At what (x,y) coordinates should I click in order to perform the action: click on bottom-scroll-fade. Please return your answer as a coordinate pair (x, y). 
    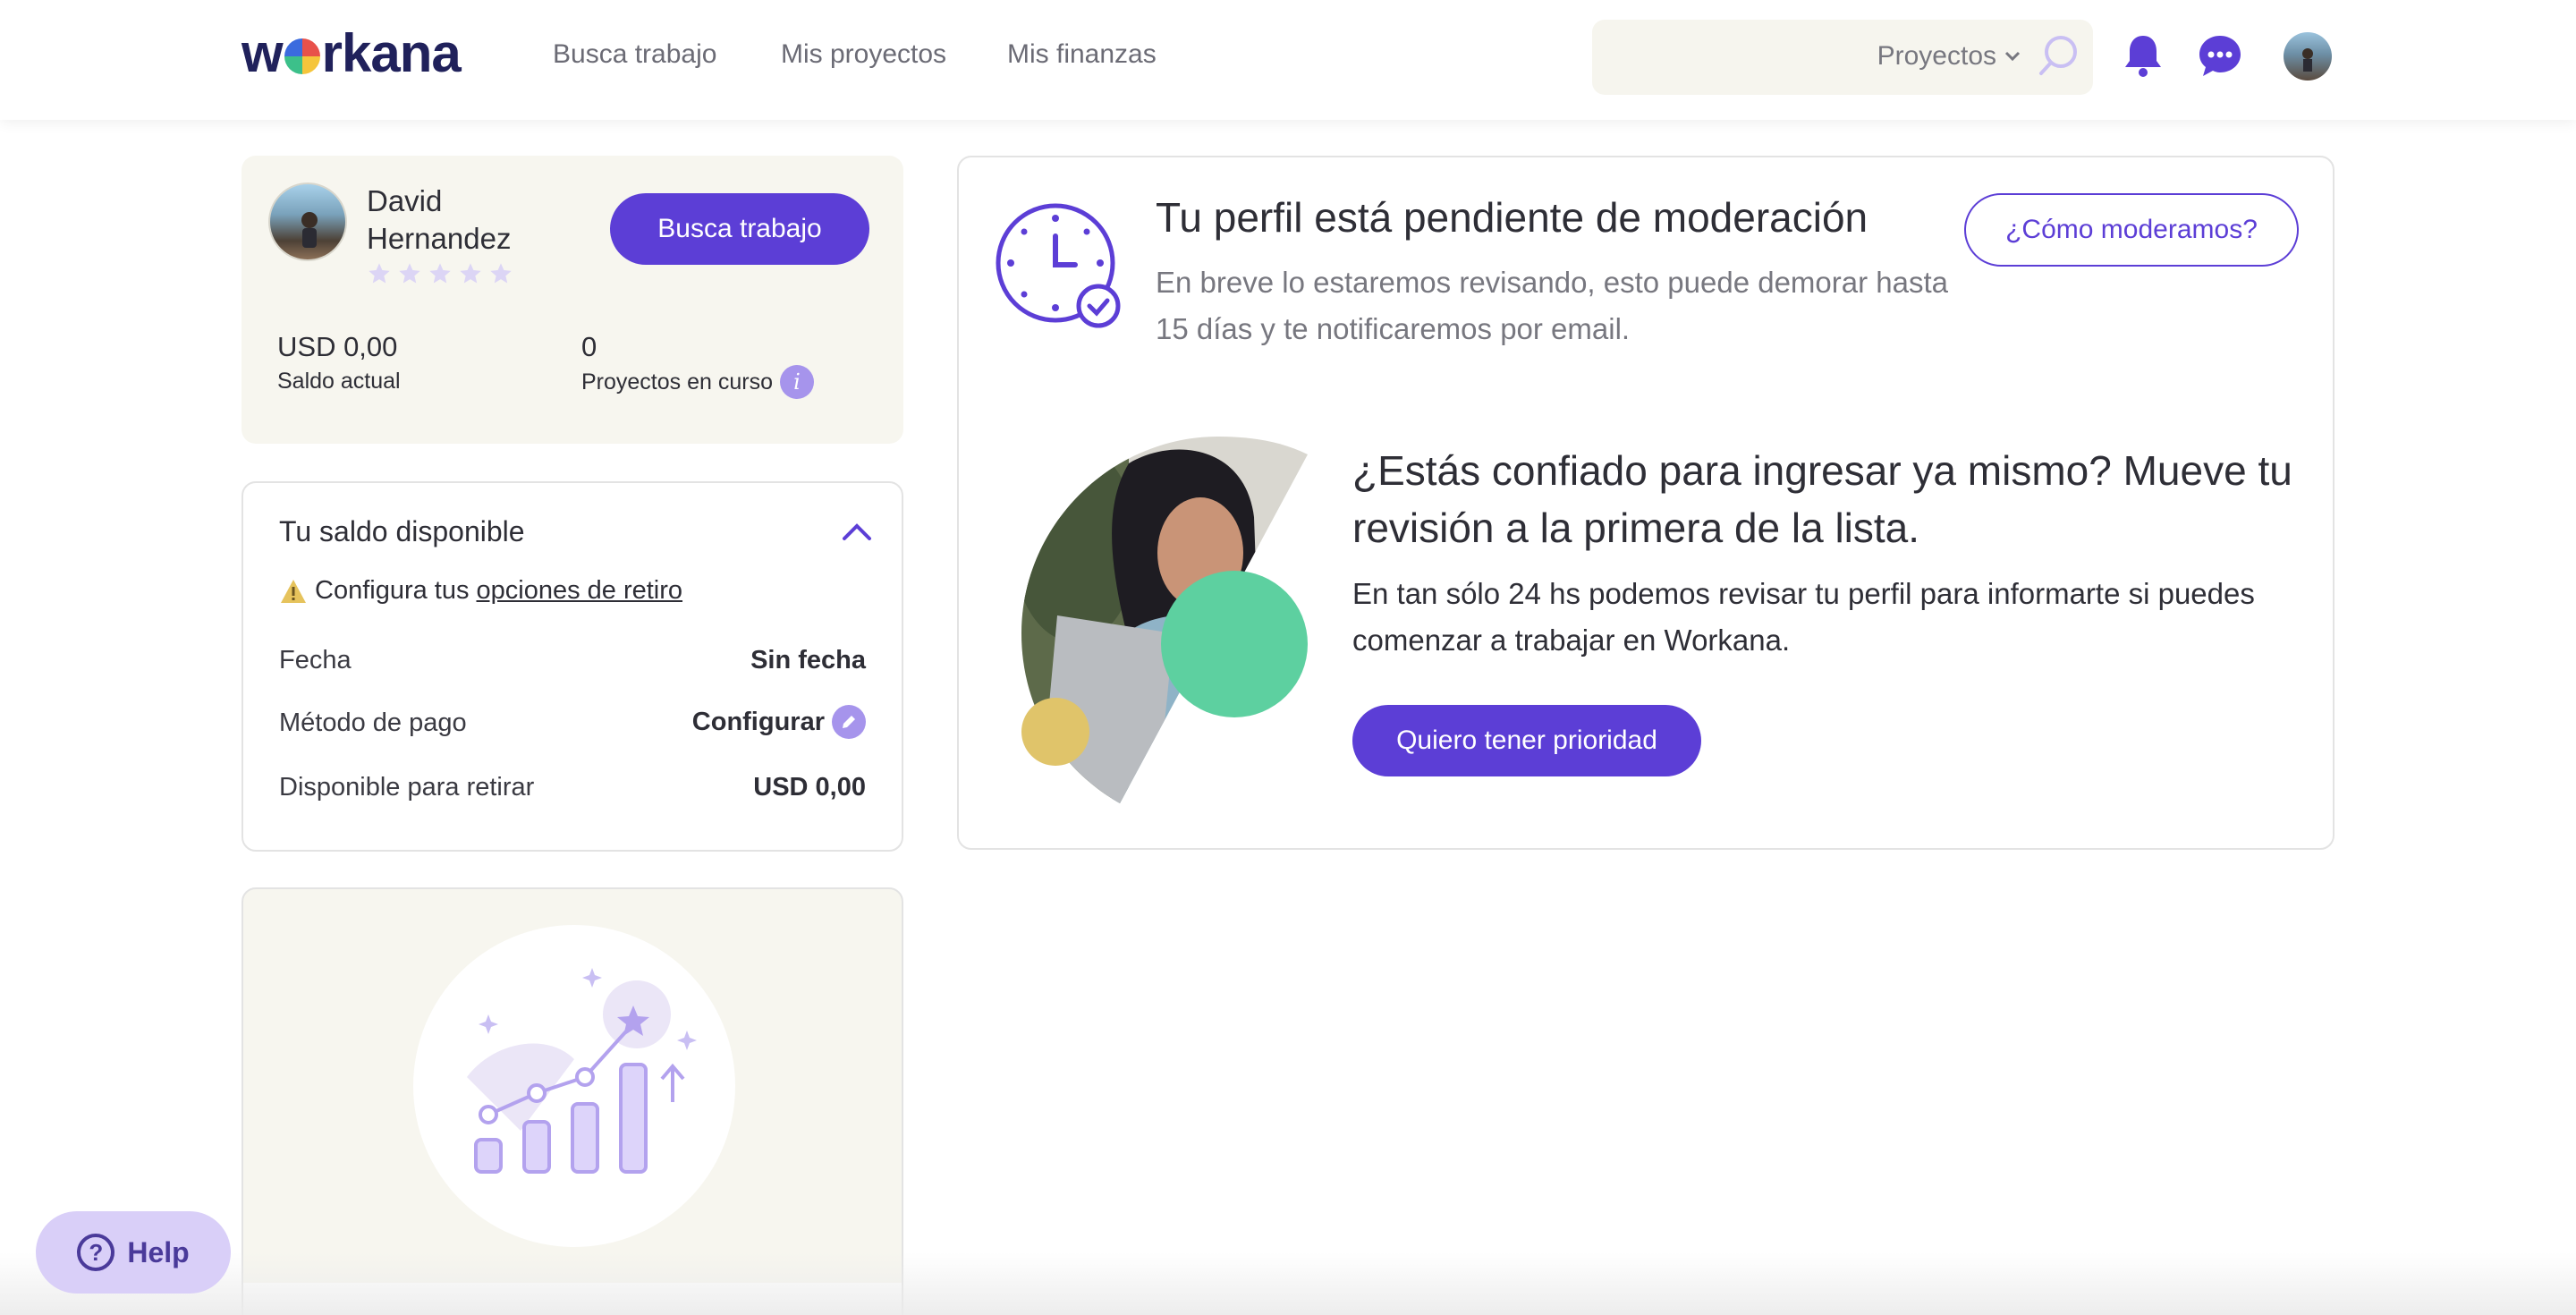
    Looking at the image, I should click on (1288, 1283).